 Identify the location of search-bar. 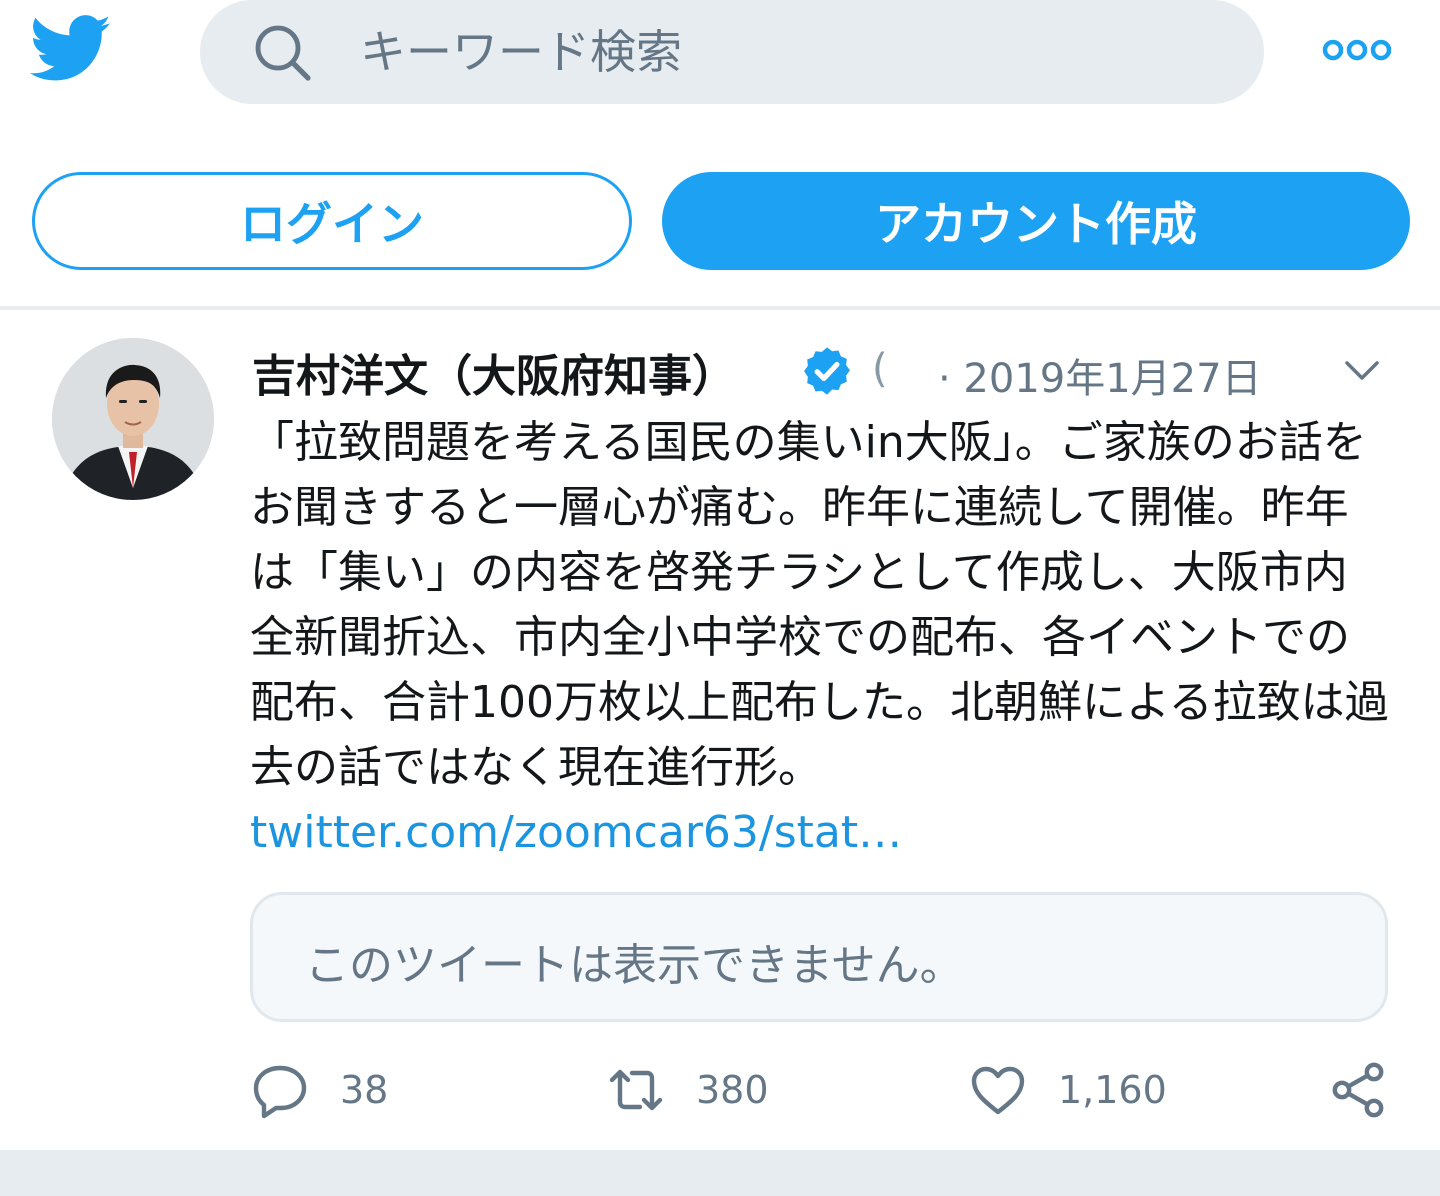
(732, 52).